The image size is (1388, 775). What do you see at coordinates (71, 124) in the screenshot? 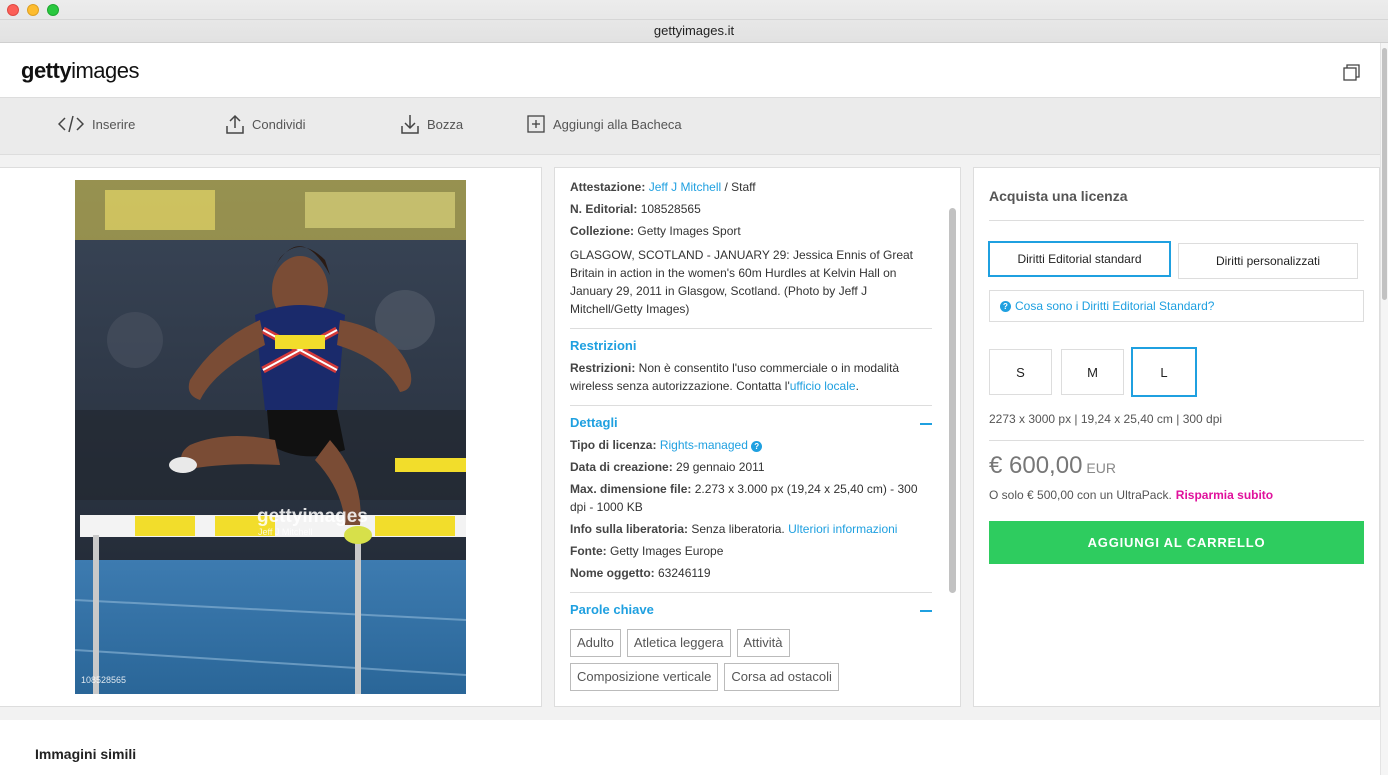
I see `embed-icon` at bounding box center [71, 124].